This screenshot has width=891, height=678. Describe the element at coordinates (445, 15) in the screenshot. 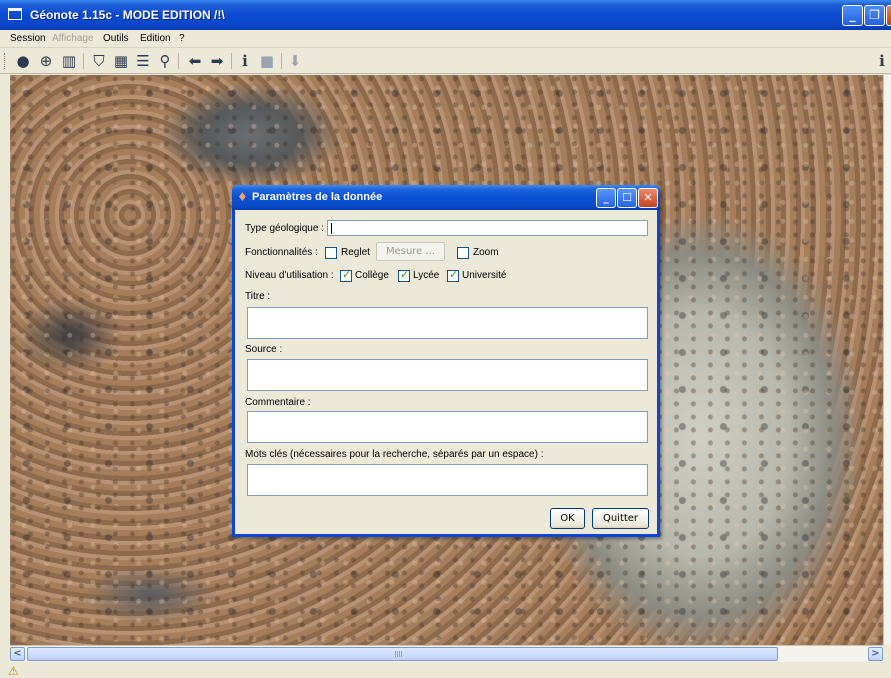

I see `main-title-bar: Géonote 1.15c - MODE EDITION /!\ _ ❐ ✕` at that location.